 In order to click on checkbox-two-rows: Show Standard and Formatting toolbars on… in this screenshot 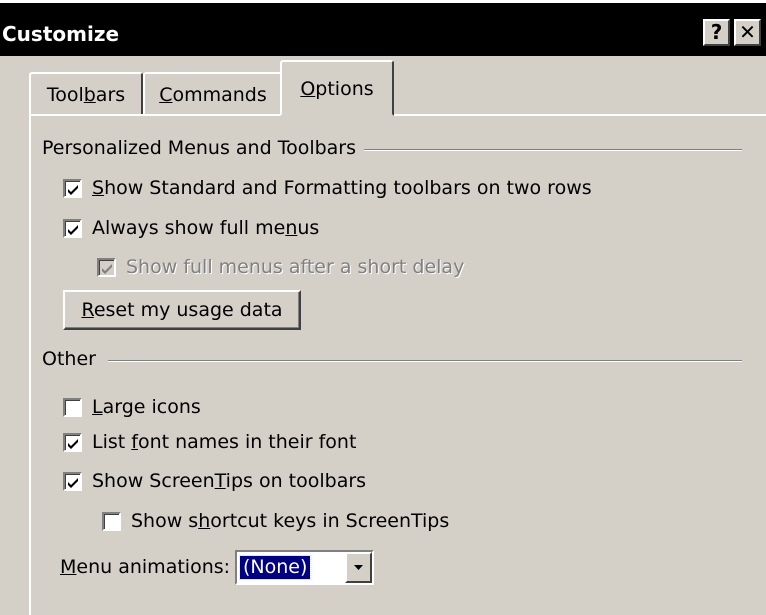, I will do `click(327, 188)`.